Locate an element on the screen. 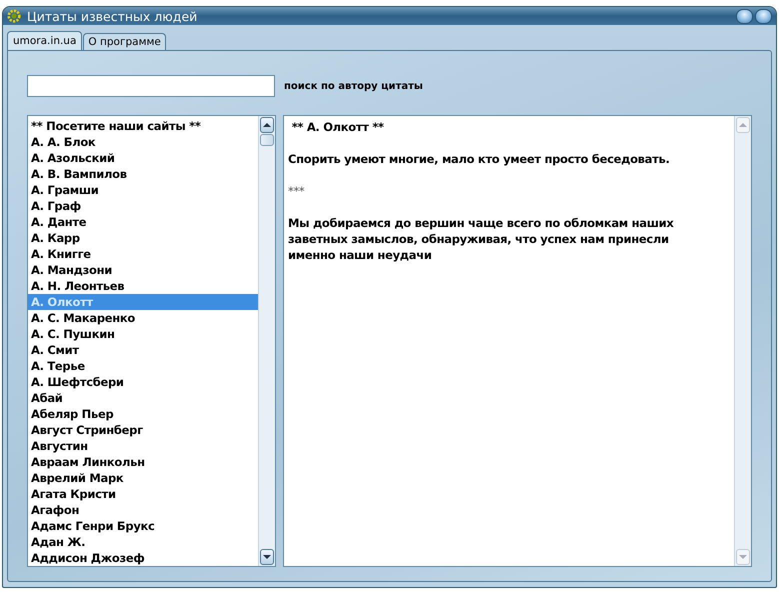  author-list-item: А. Н. Леонтьев is located at coordinates (143, 286).